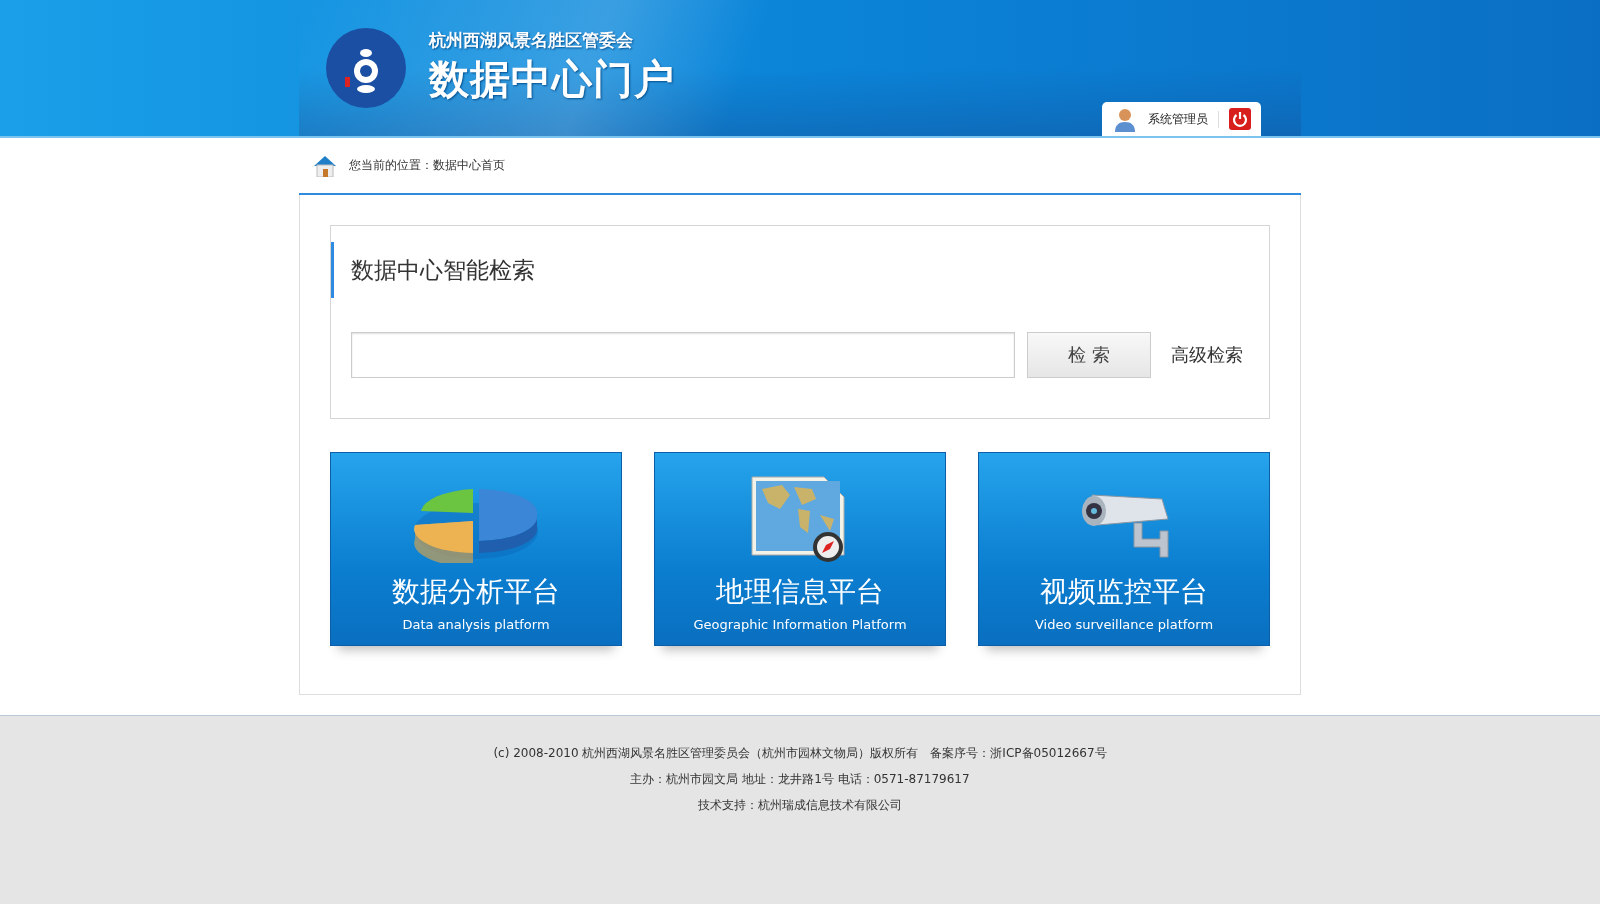  I want to click on platform-subtitle: Geographic Information Platform, so click(800, 624).